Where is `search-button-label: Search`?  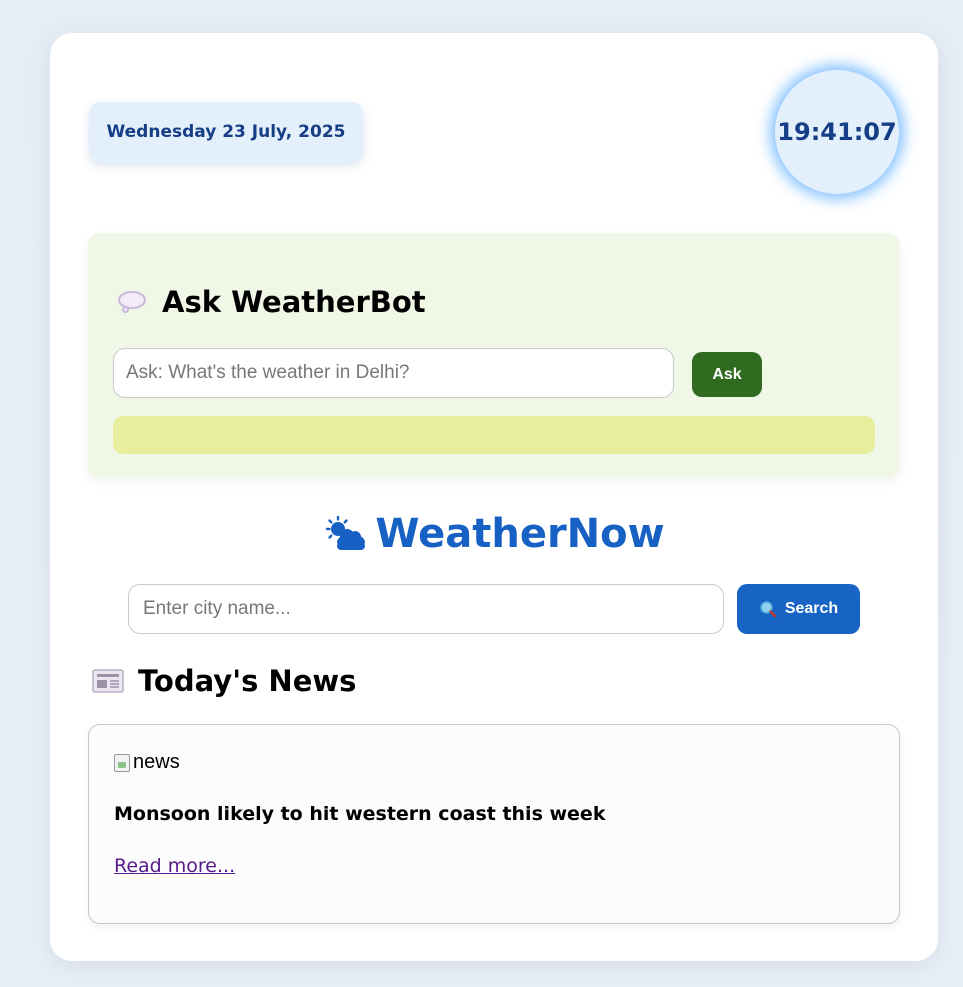 search-button-label: Search is located at coordinates (811, 608).